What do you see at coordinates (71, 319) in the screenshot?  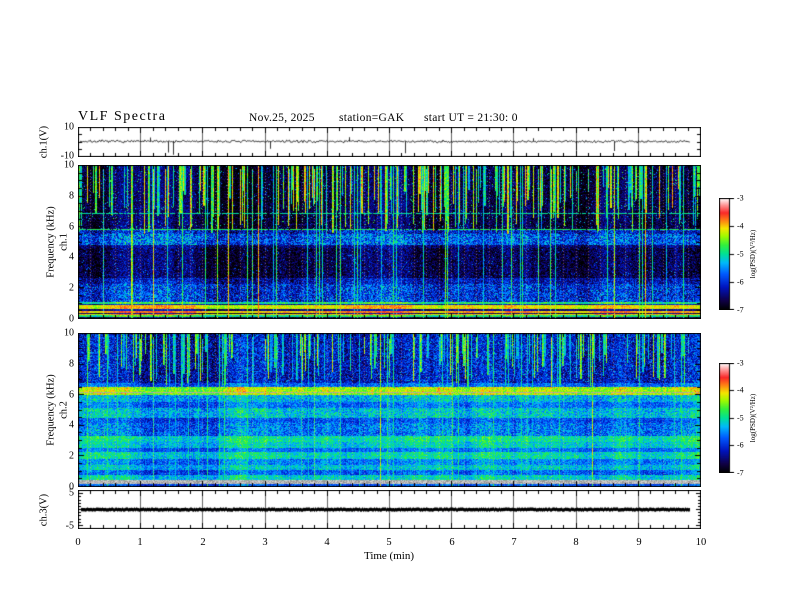 I see `y-tick-label: 0` at bounding box center [71, 319].